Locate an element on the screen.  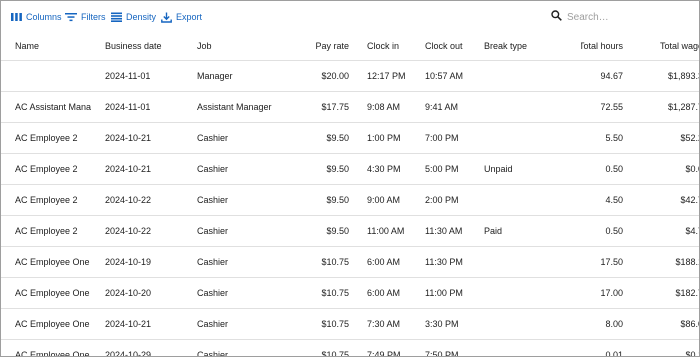
cell-total-hours: 8.00 is located at coordinates (614, 324).